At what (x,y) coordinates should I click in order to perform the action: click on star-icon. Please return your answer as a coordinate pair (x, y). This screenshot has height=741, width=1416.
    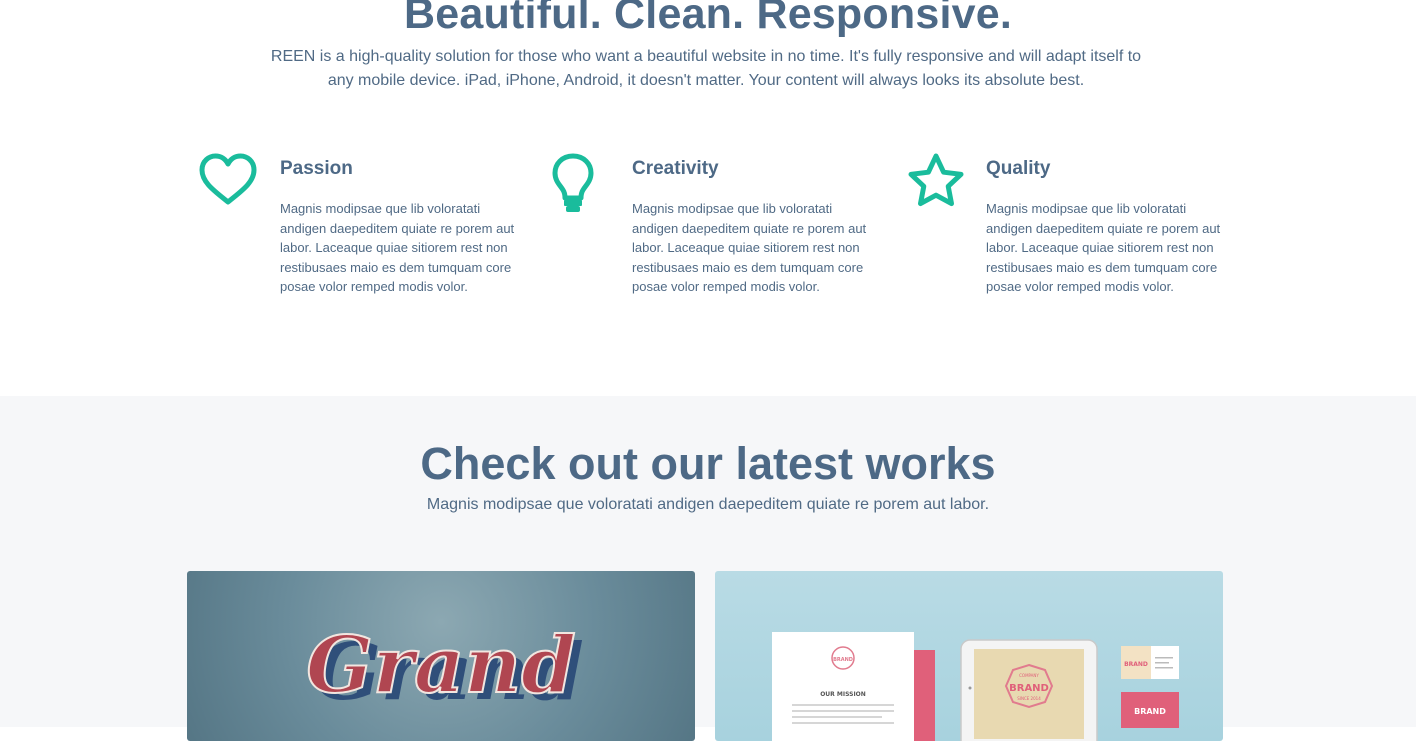
    Looking at the image, I should click on (938, 184).